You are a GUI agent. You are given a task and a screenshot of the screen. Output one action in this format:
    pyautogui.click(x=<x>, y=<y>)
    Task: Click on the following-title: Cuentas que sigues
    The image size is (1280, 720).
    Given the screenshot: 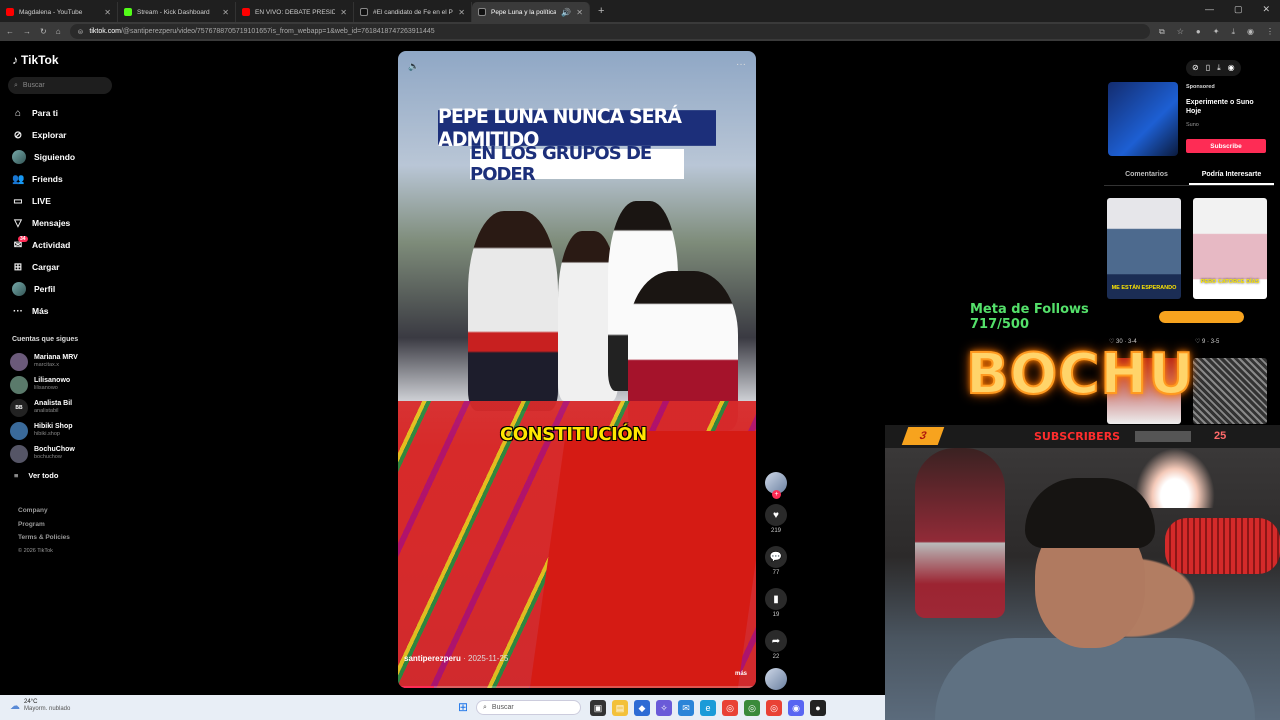 What is the action you would take?
    pyautogui.click(x=45, y=339)
    